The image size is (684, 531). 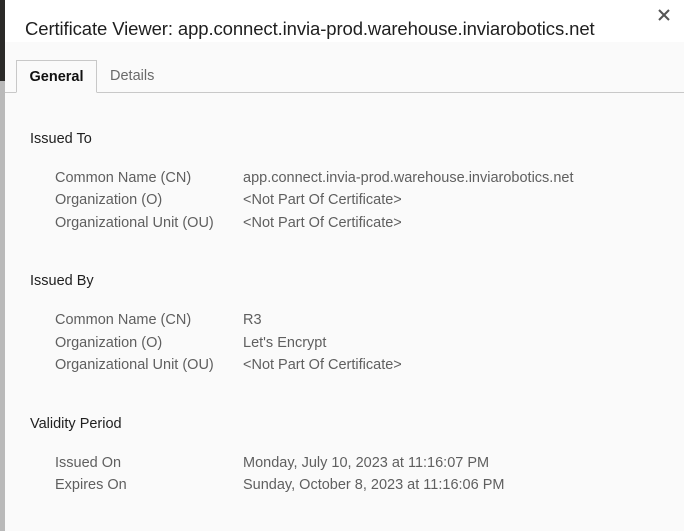 What do you see at coordinates (76, 424) in the screenshot?
I see `section-title-validity-period: Validity Period` at bounding box center [76, 424].